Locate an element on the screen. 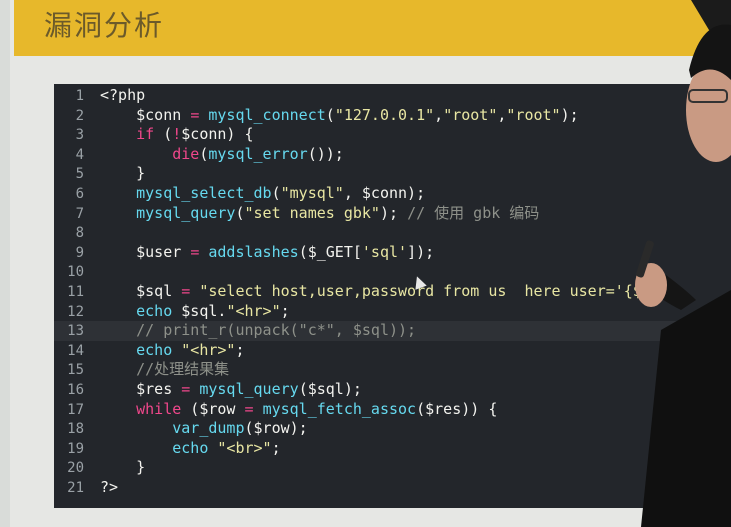  code-token: ($res)) { is located at coordinates (457, 408).